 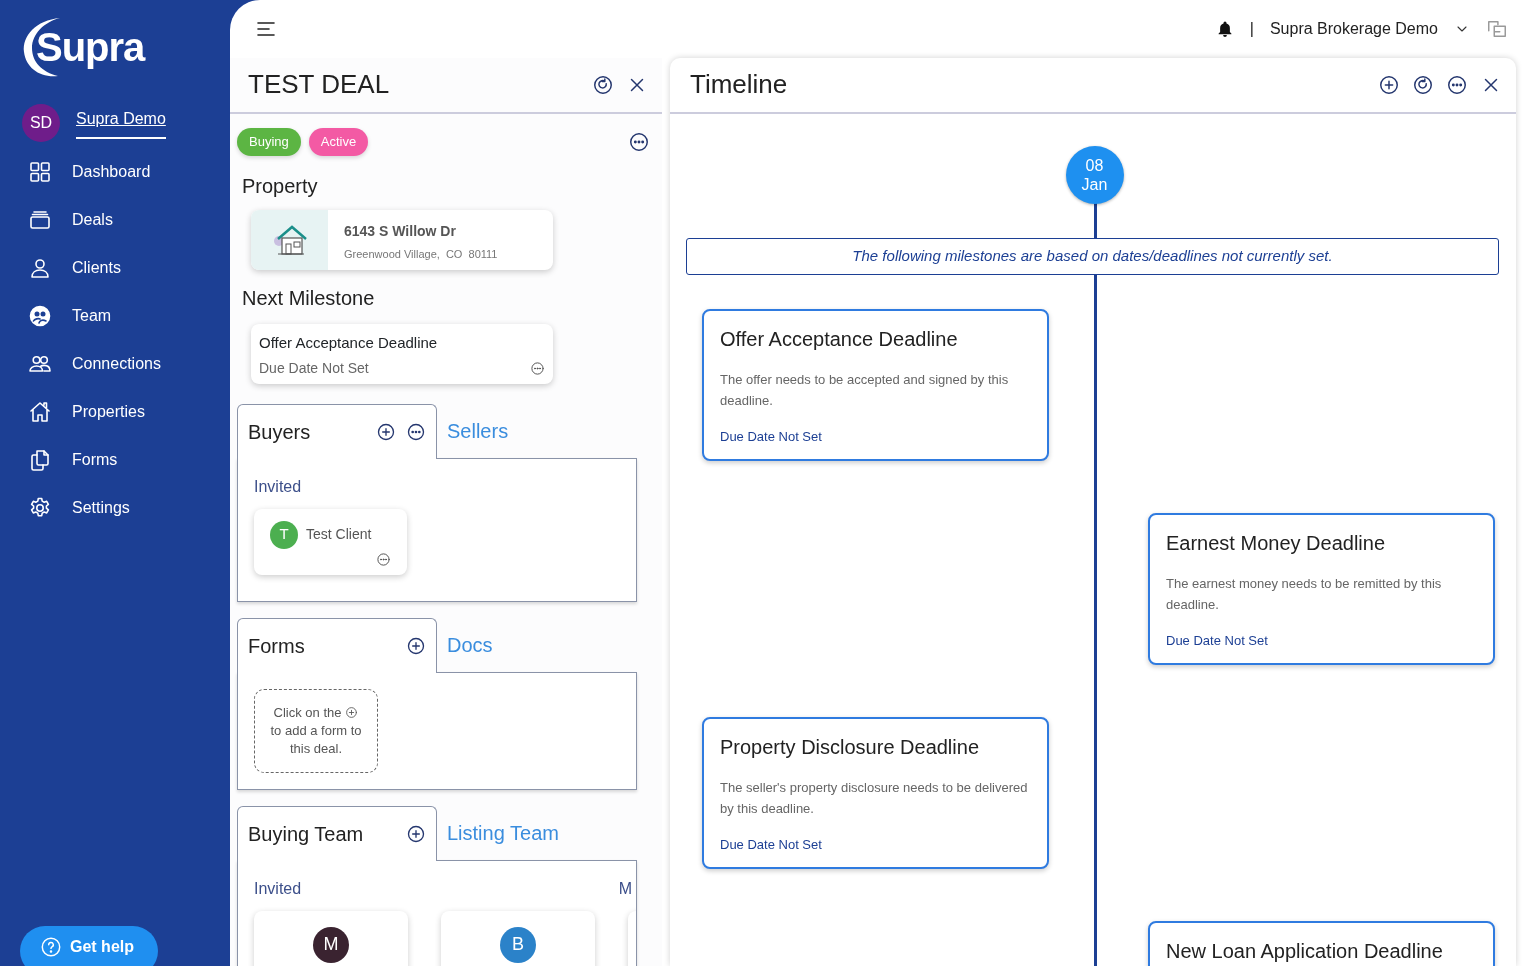 What do you see at coordinates (1094, 185) in the screenshot?
I see `date-month: Jan` at bounding box center [1094, 185].